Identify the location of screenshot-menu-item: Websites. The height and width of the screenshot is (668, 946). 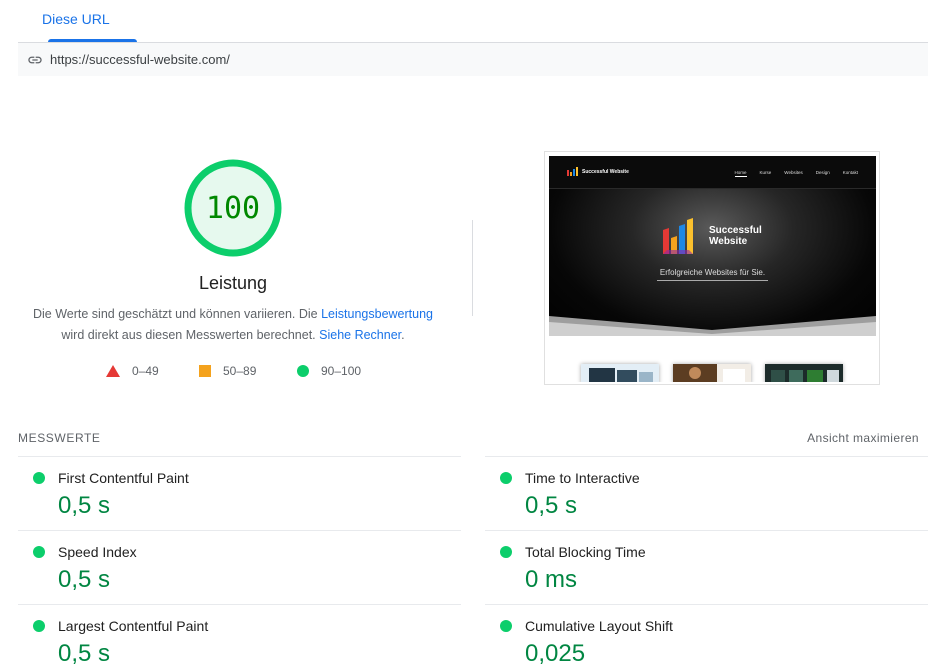
(793, 172).